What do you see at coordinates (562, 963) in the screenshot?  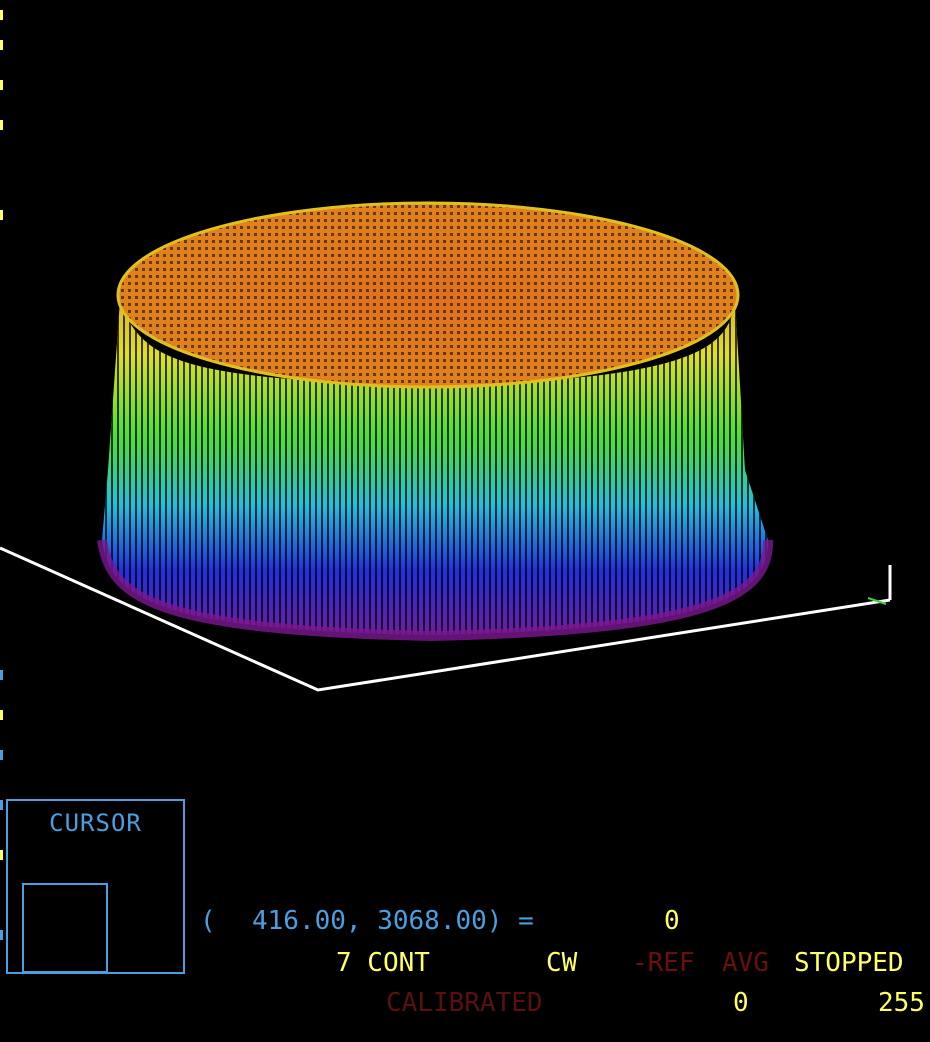 I see `cw-indicator: CW` at bounding box center [562, 963].